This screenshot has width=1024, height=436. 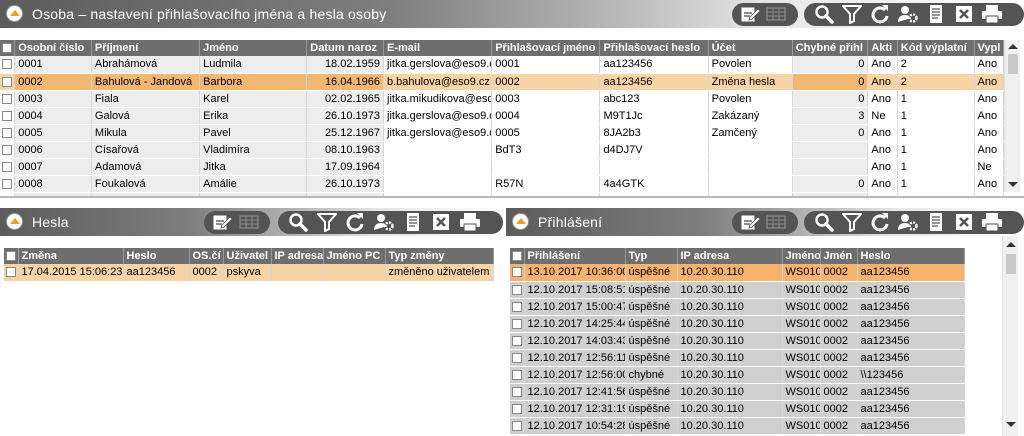 What do you see at coordinates (839, 426) in the screenshot?
I see `table-cell: 0002` at bounding box center [839, 426].